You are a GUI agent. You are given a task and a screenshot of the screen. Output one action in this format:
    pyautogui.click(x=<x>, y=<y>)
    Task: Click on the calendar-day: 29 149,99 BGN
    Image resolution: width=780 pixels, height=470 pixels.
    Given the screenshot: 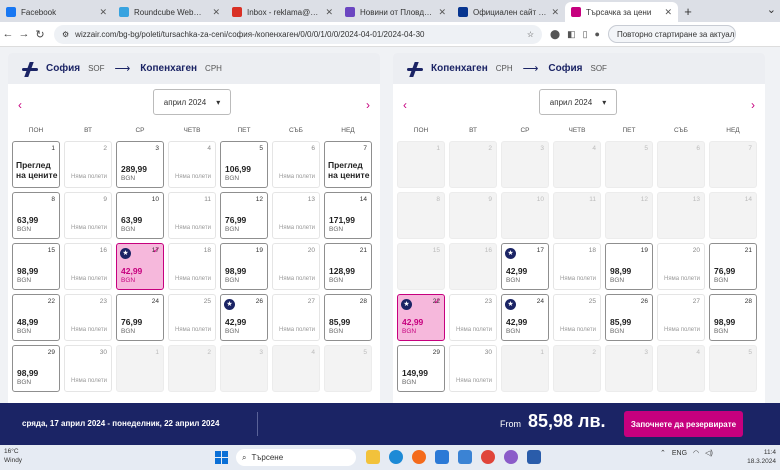 What is the action you would take?
    pyautogui.click(x=421, y=368)
    